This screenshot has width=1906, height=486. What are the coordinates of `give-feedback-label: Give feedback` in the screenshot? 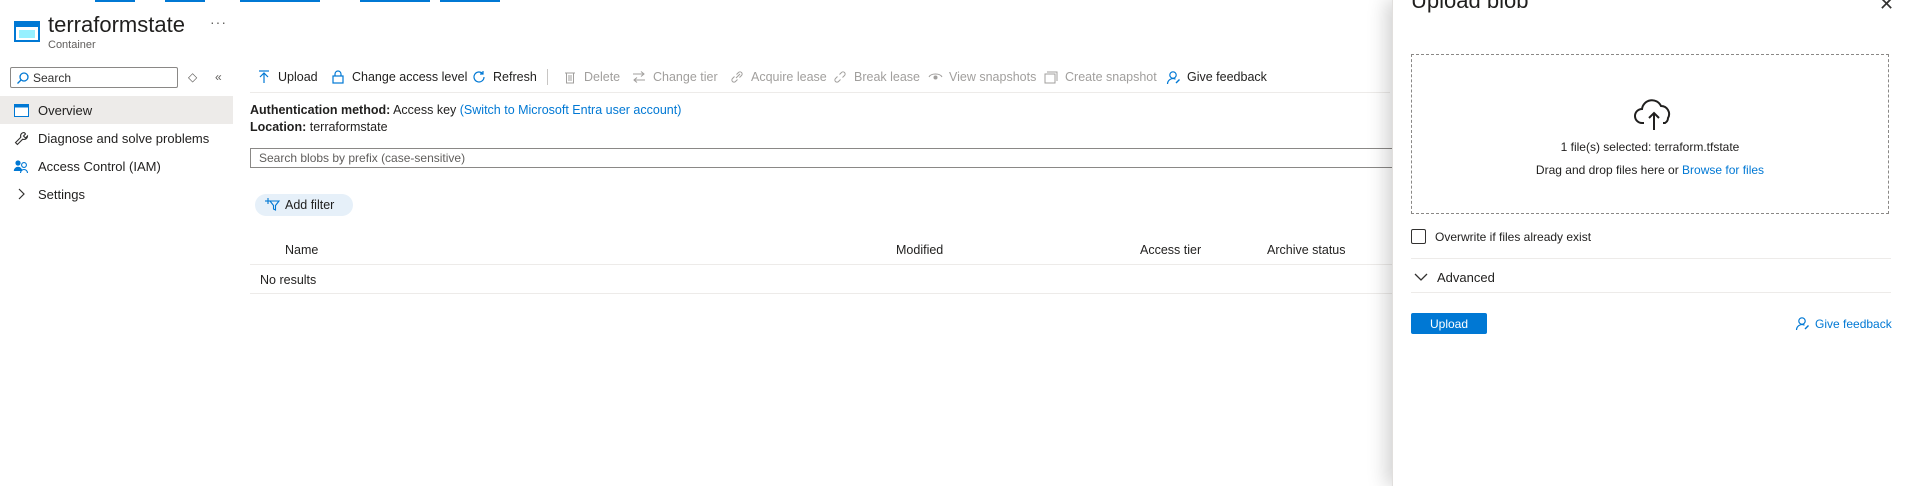 It's located at (1227, 77).